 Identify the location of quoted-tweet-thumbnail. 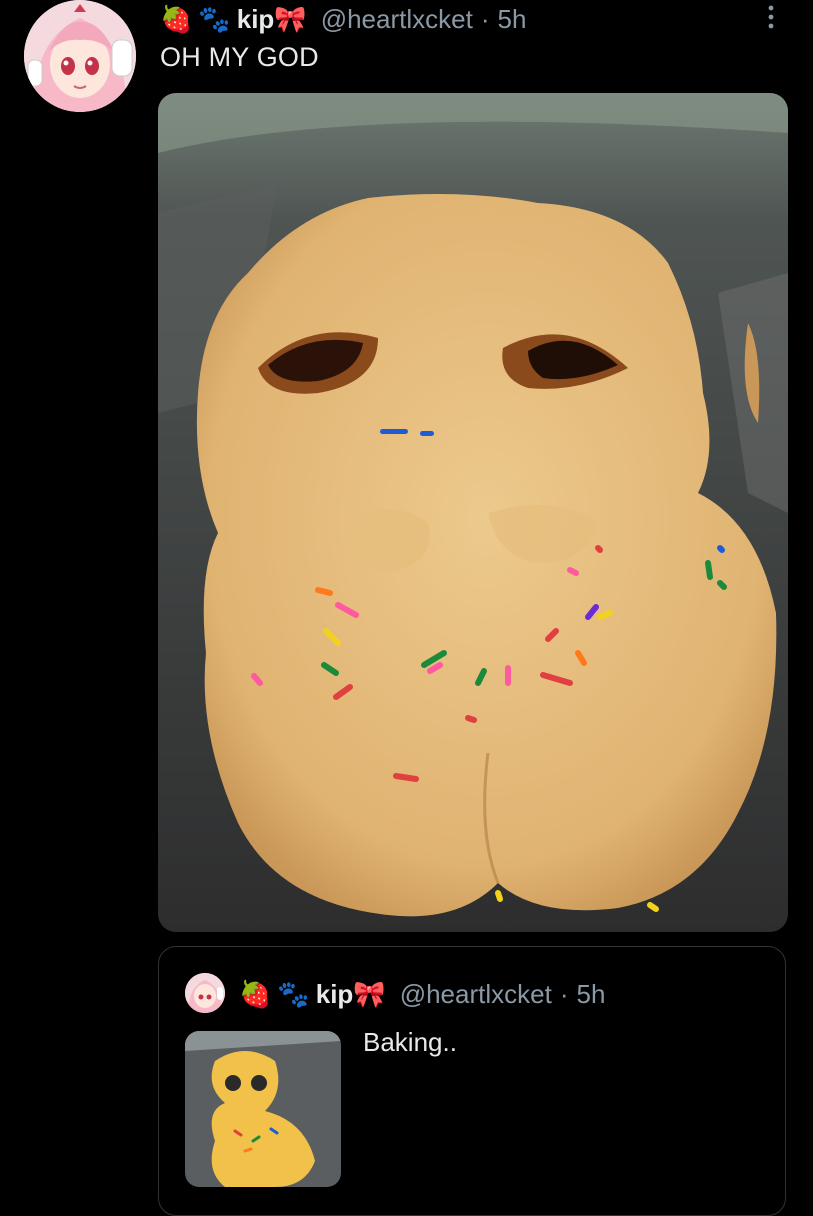
(263, 1109).